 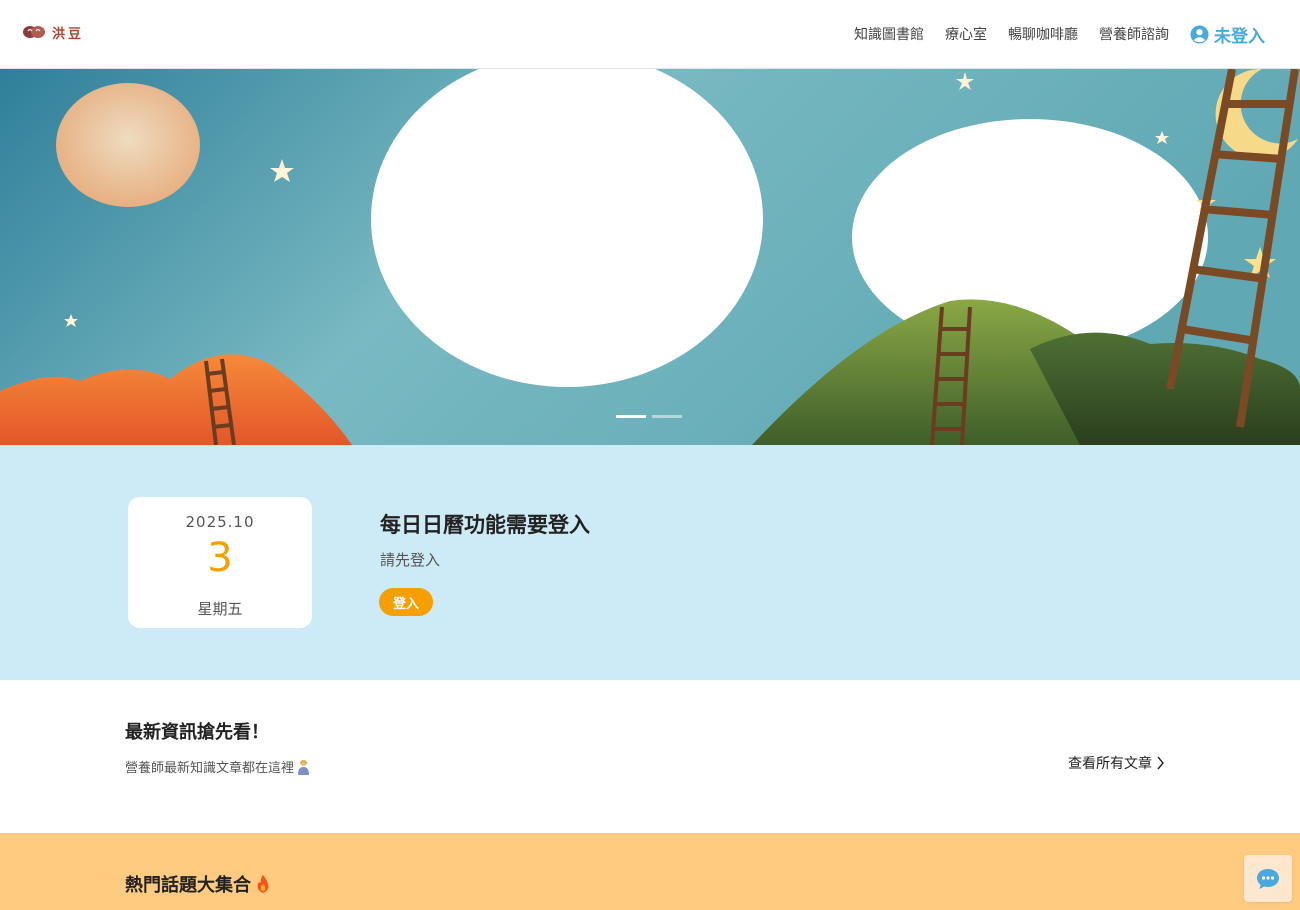 What do you see at coordinates (1239, 36) in the screenshot?
I see `user-status-label: 未登入` at bounding box center [1239, 36].